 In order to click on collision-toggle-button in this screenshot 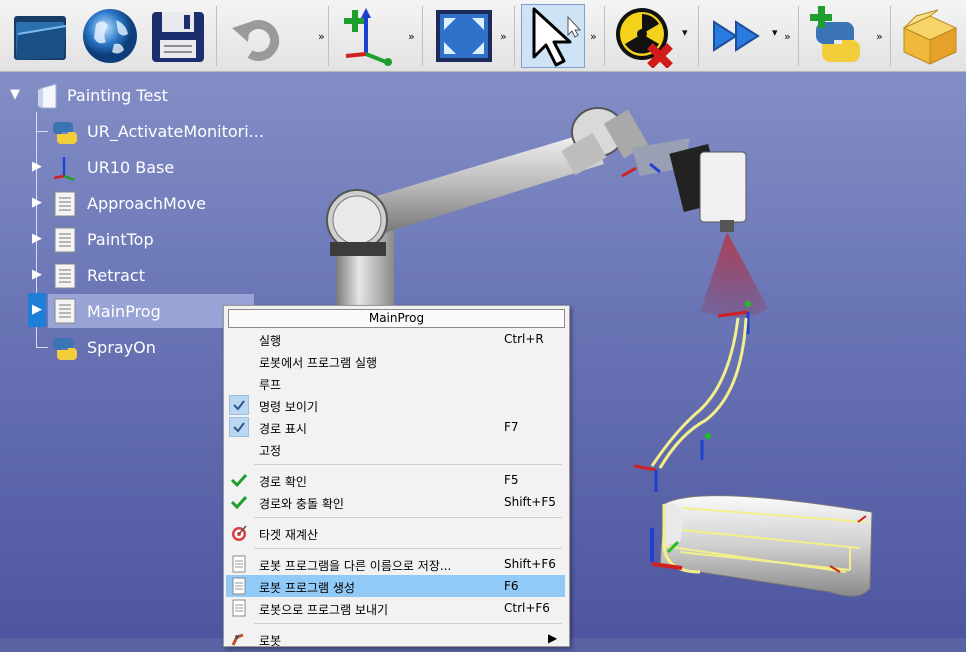, I will do `click(644, 36)`.